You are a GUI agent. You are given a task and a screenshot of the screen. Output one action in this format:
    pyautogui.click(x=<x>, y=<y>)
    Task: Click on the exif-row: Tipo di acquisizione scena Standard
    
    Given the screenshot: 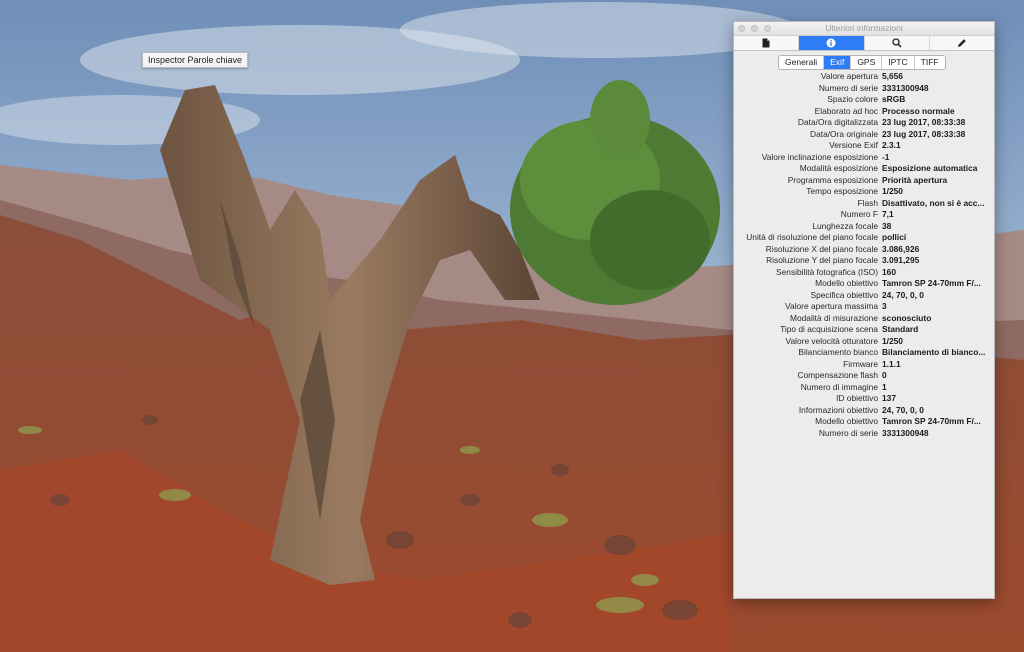 What is the action you would take?
    pyautogui.click(x=864, y=330)
    